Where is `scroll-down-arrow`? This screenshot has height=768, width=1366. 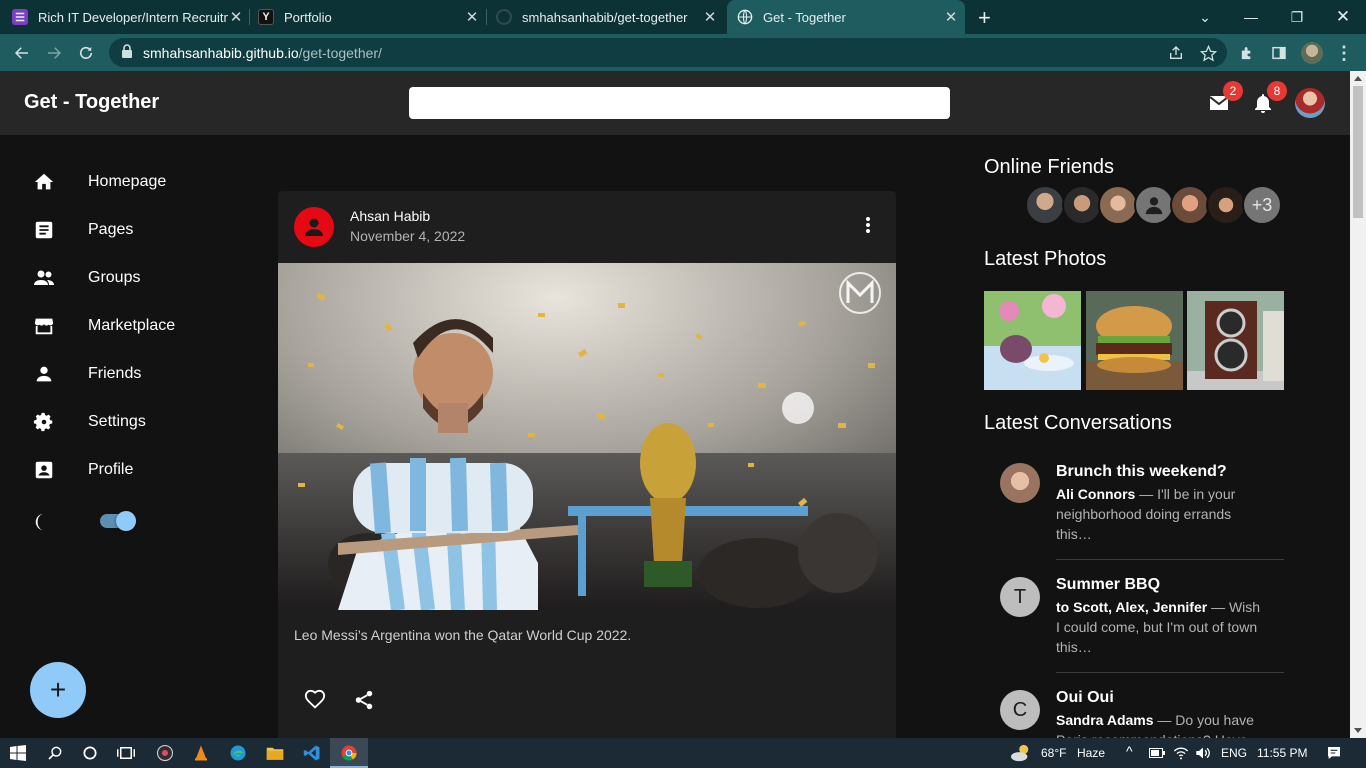 scroll-down-arrow is located at coordinates (1358, 730).